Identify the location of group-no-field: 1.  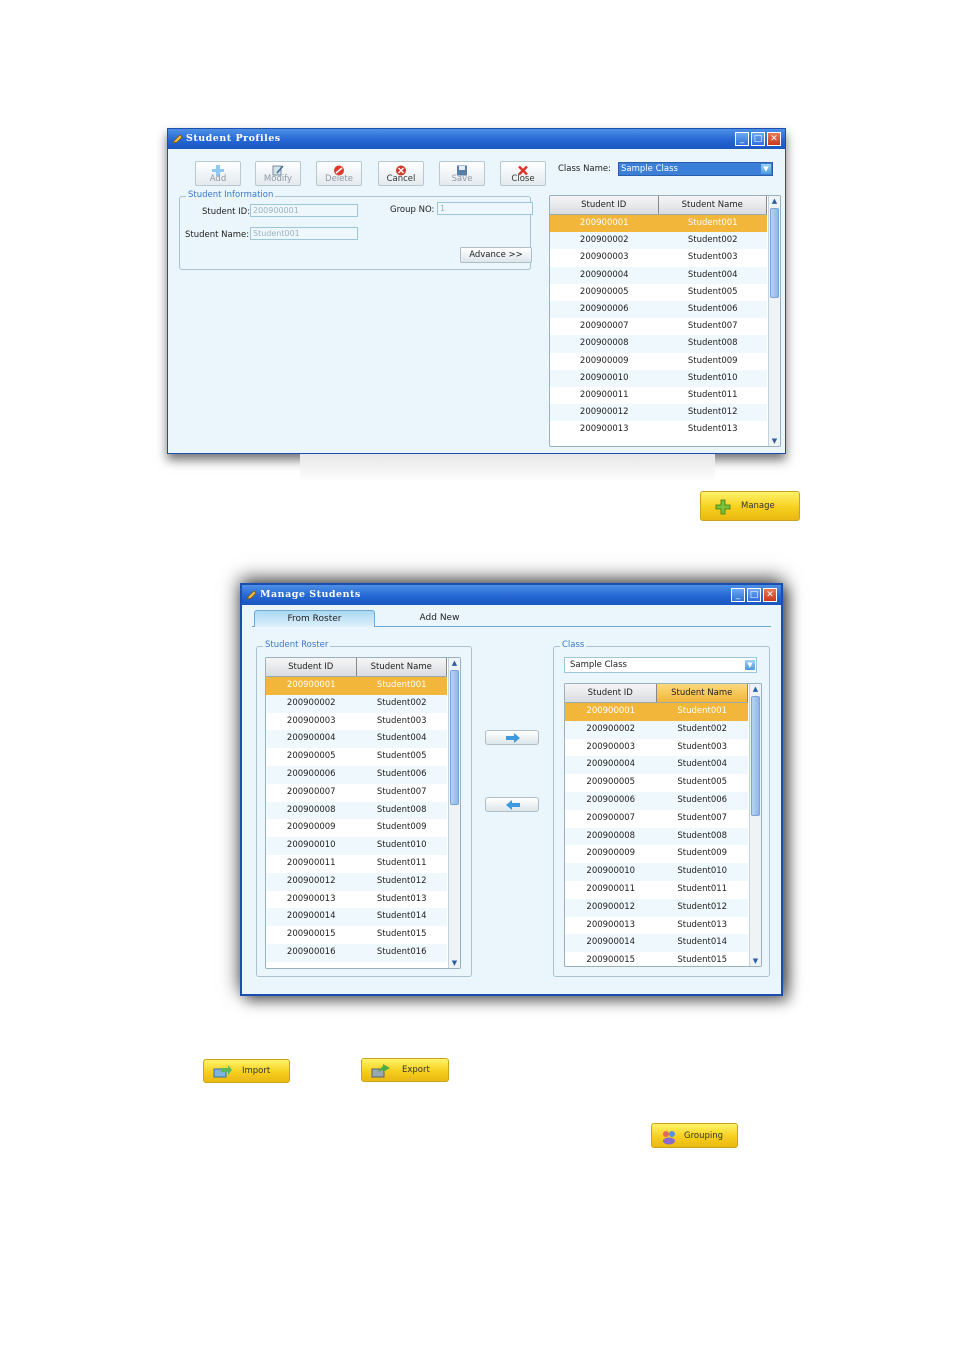
(485, 208).